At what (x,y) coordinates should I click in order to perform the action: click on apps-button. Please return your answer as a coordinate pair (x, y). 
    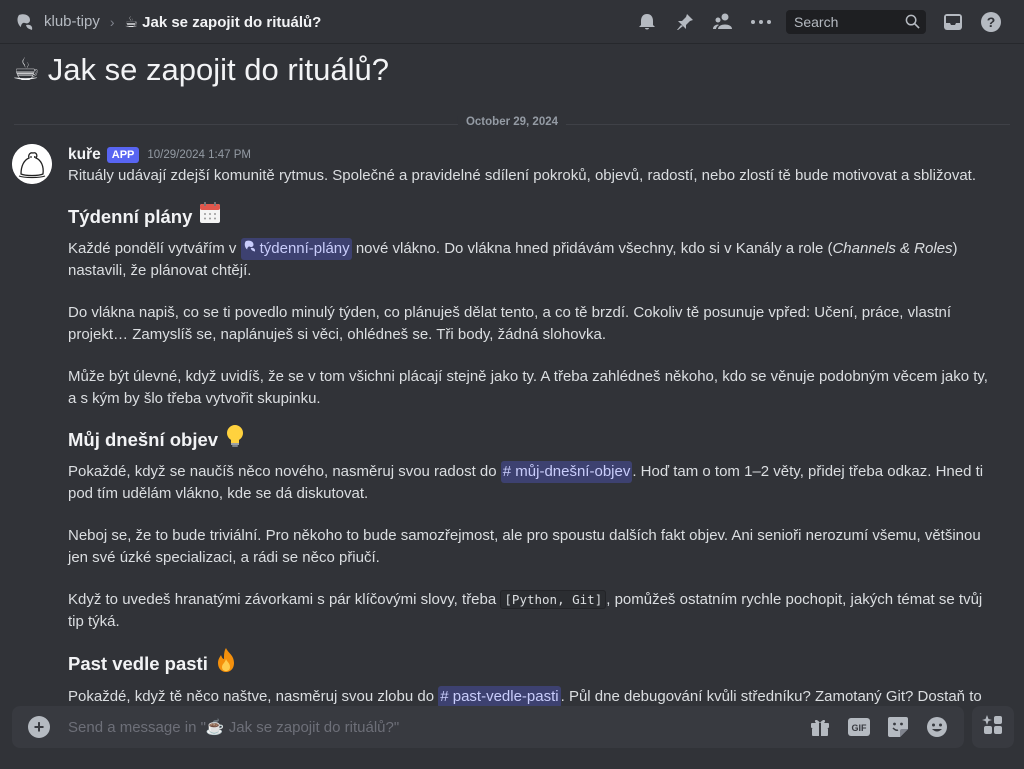
    Looking at the image, I should click on (993, 727).